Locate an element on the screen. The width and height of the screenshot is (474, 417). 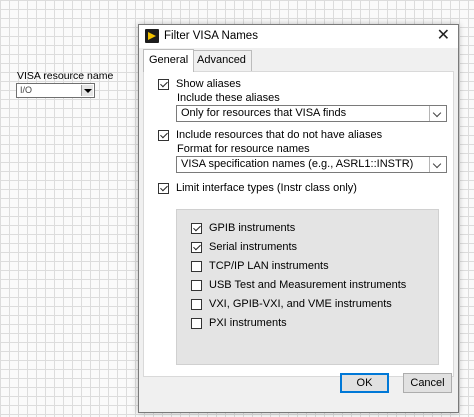
interface-label: TCP/IP LAN instruments is located at coordinates (269, 266).